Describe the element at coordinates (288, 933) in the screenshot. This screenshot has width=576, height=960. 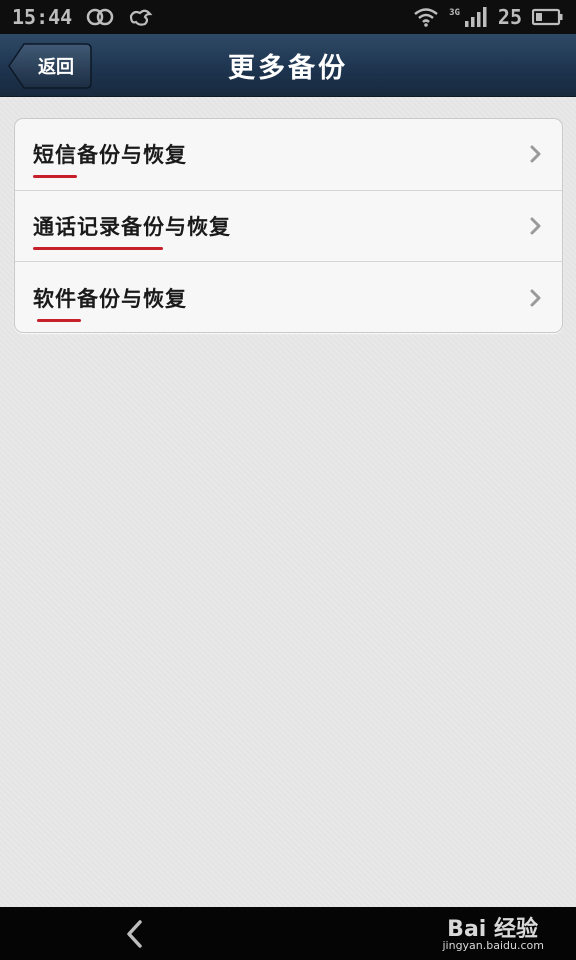
I see `bottom-nav-bar: Bai 经验 jingyan.baidu.com` at that location.